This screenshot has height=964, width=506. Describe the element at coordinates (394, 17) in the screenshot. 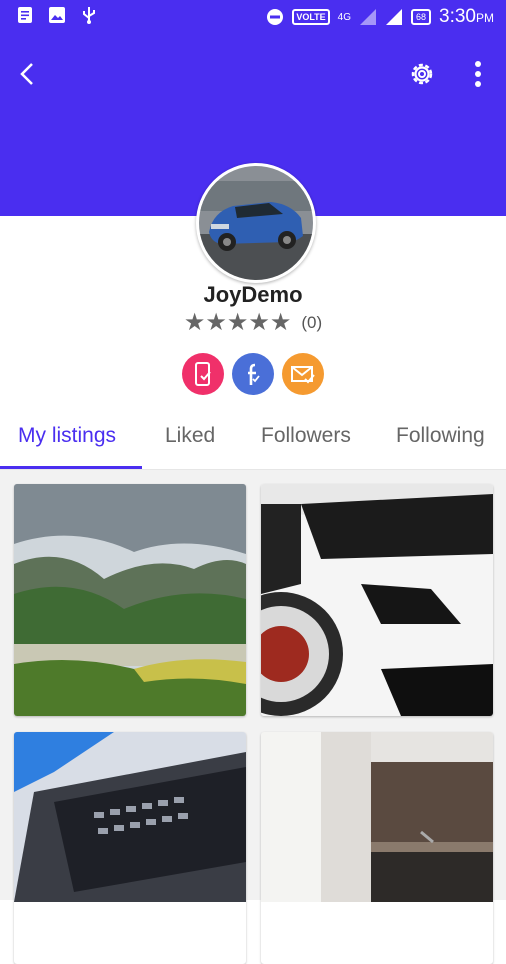

I see `signal-strength-icon` at that location.